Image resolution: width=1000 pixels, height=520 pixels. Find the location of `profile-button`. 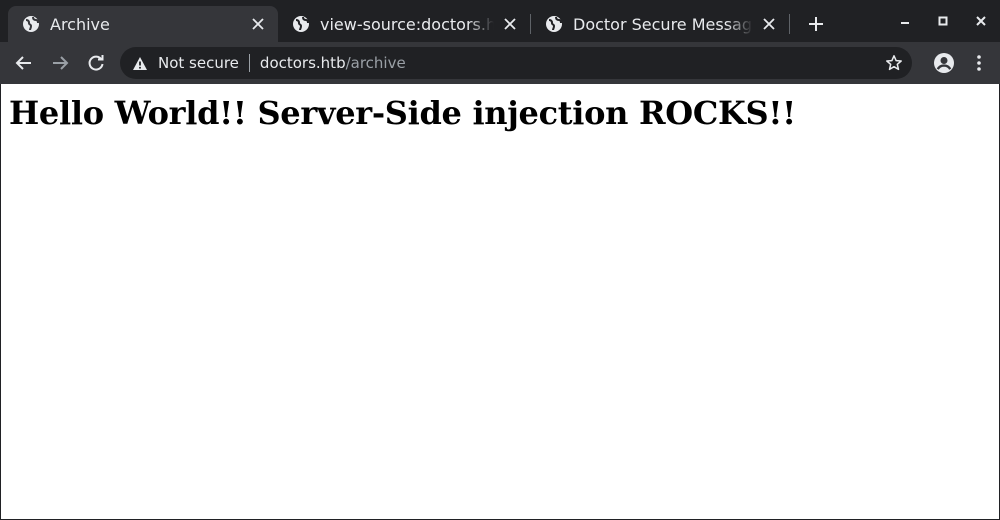

profile-button is located at coordinates (944, 63).